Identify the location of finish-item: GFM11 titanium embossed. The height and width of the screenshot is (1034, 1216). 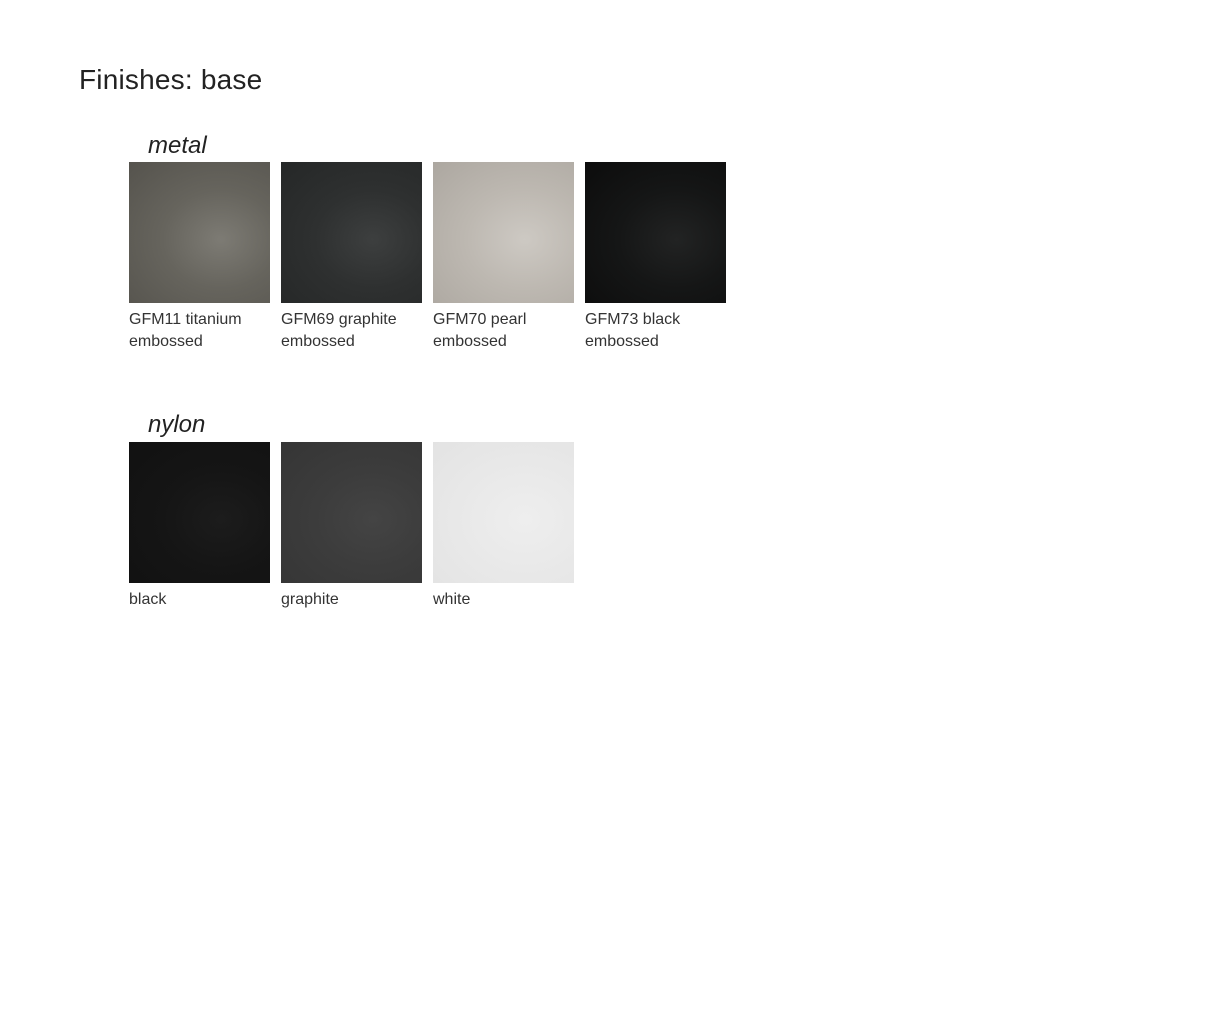
(199, 257).